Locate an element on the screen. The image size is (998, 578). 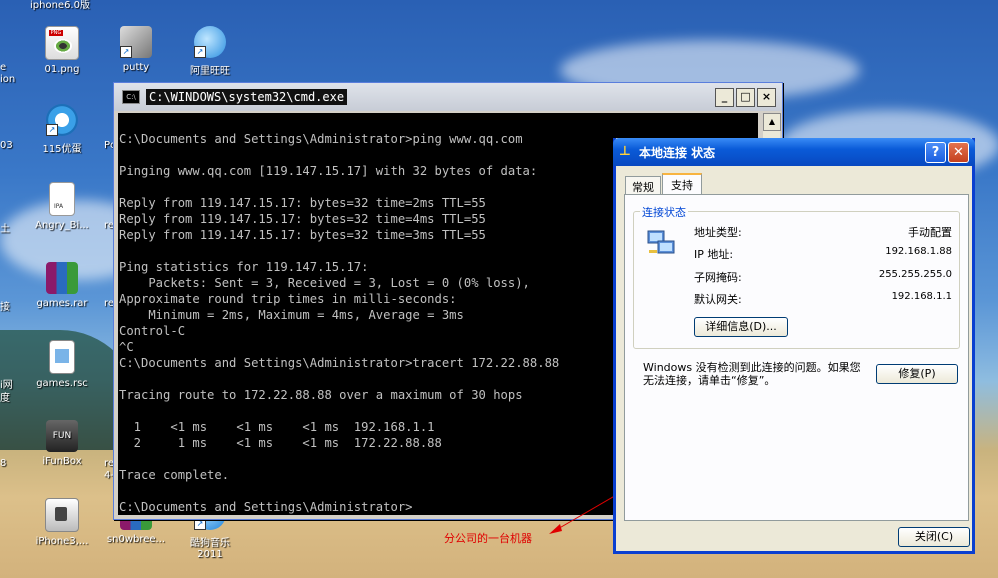
desktop-icon-115: ↗ 115优蛋 is located at coordinates (62, 129).